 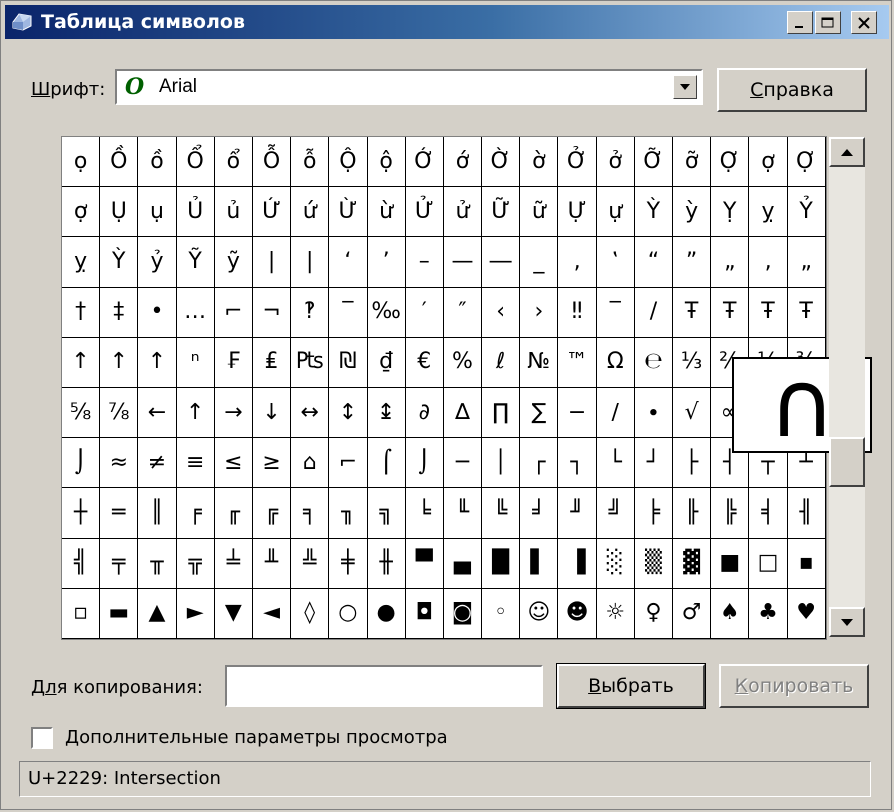 I want to click on character-cell: ╟, so click(x=692, y=513).